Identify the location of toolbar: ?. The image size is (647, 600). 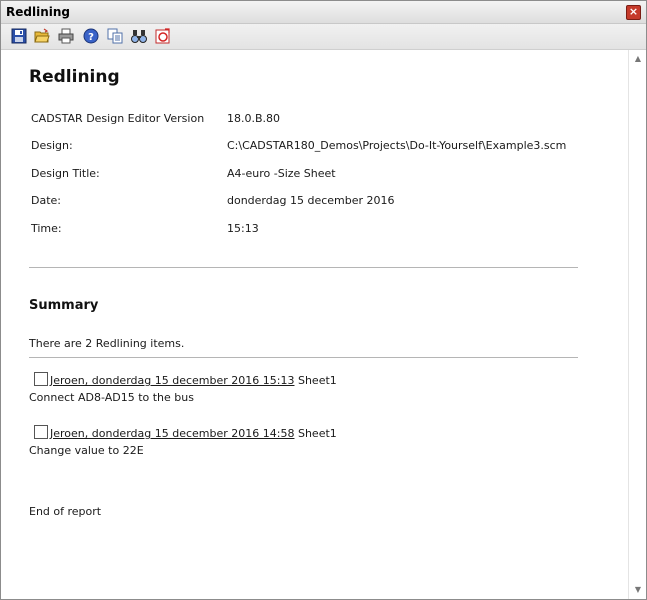
(323, 37).